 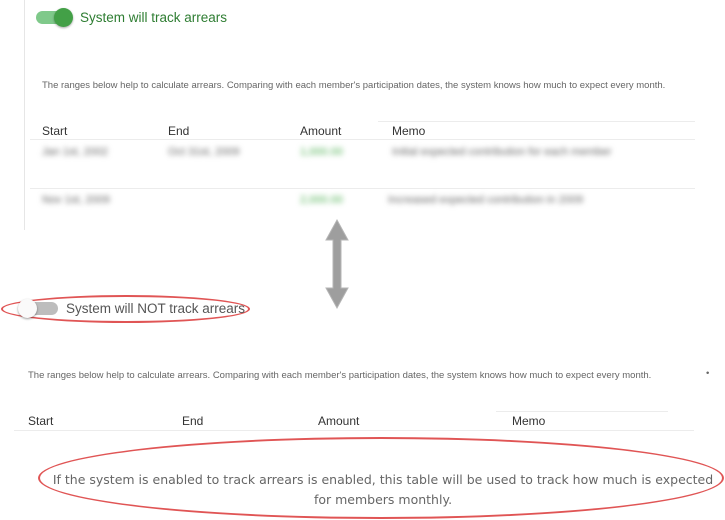 What do you see at coordinates (582, 411) in the screenshot?
I see `bottom-header-divider` at bounding box center [582, 411].